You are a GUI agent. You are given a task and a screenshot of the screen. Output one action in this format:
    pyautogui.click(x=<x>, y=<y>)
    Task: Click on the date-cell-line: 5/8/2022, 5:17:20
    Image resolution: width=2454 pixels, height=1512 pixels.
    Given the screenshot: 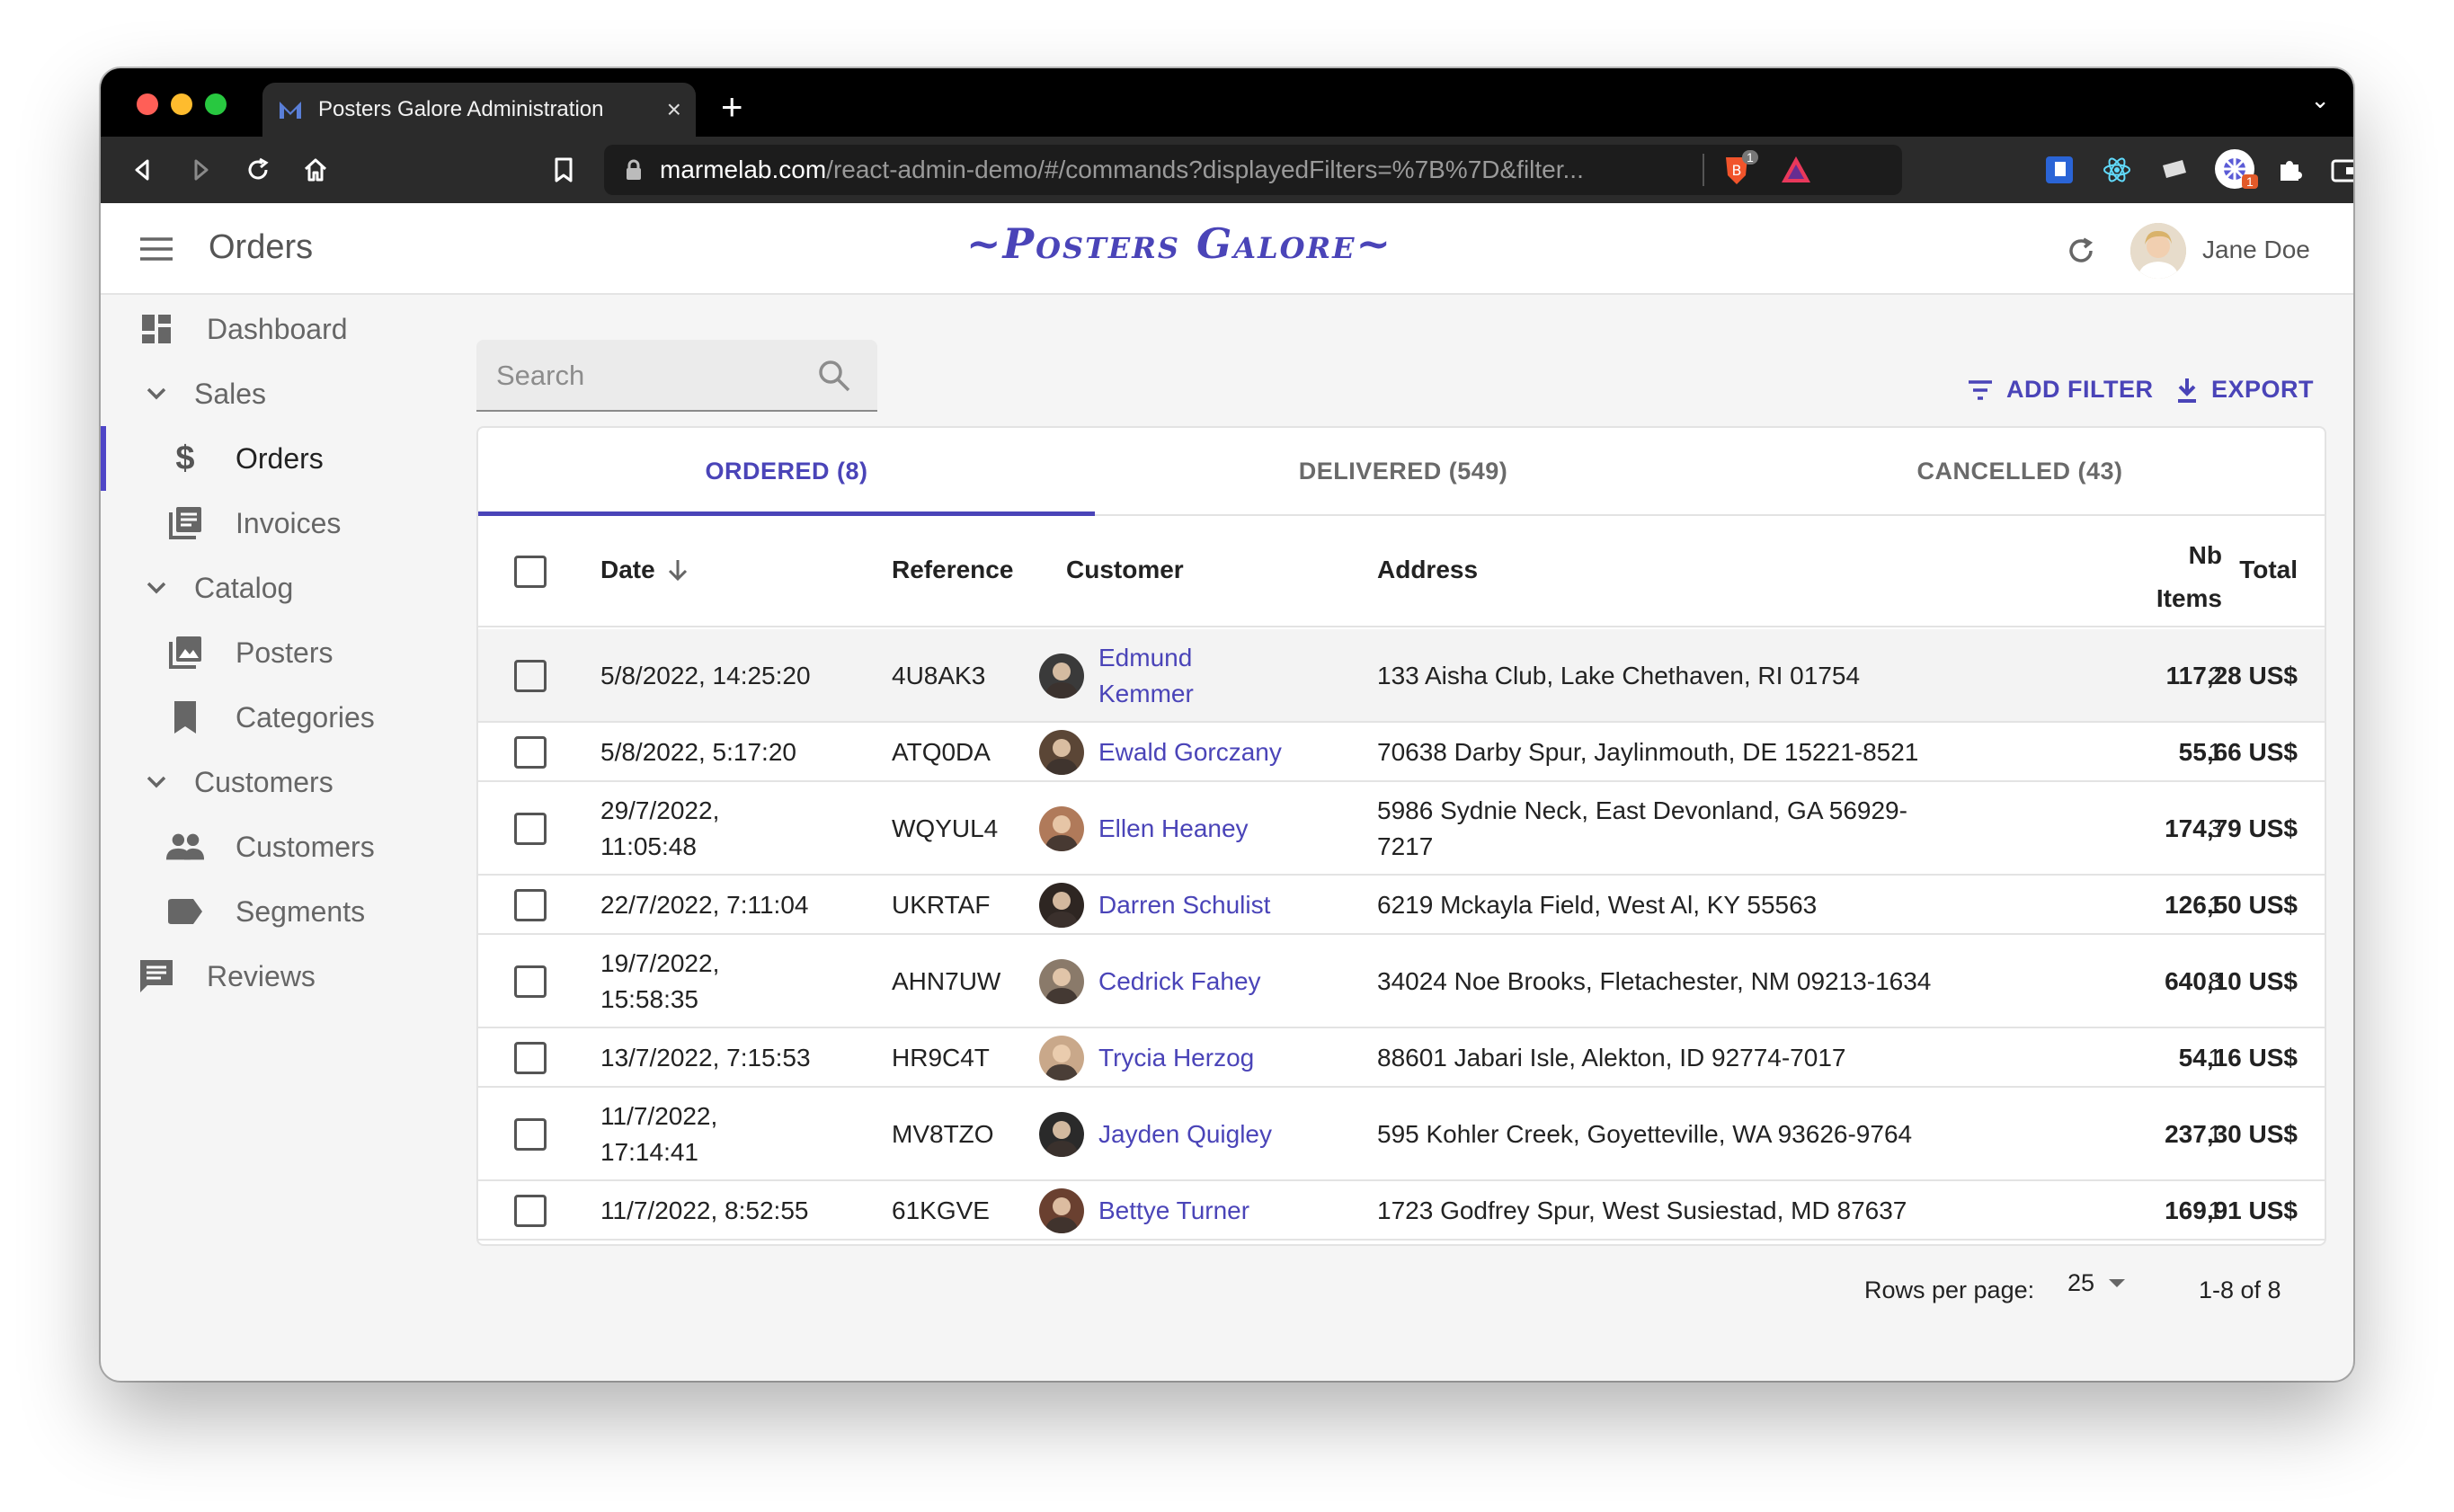 What is the action you would take?
    pyautogui.click(x=698, y=752)
    